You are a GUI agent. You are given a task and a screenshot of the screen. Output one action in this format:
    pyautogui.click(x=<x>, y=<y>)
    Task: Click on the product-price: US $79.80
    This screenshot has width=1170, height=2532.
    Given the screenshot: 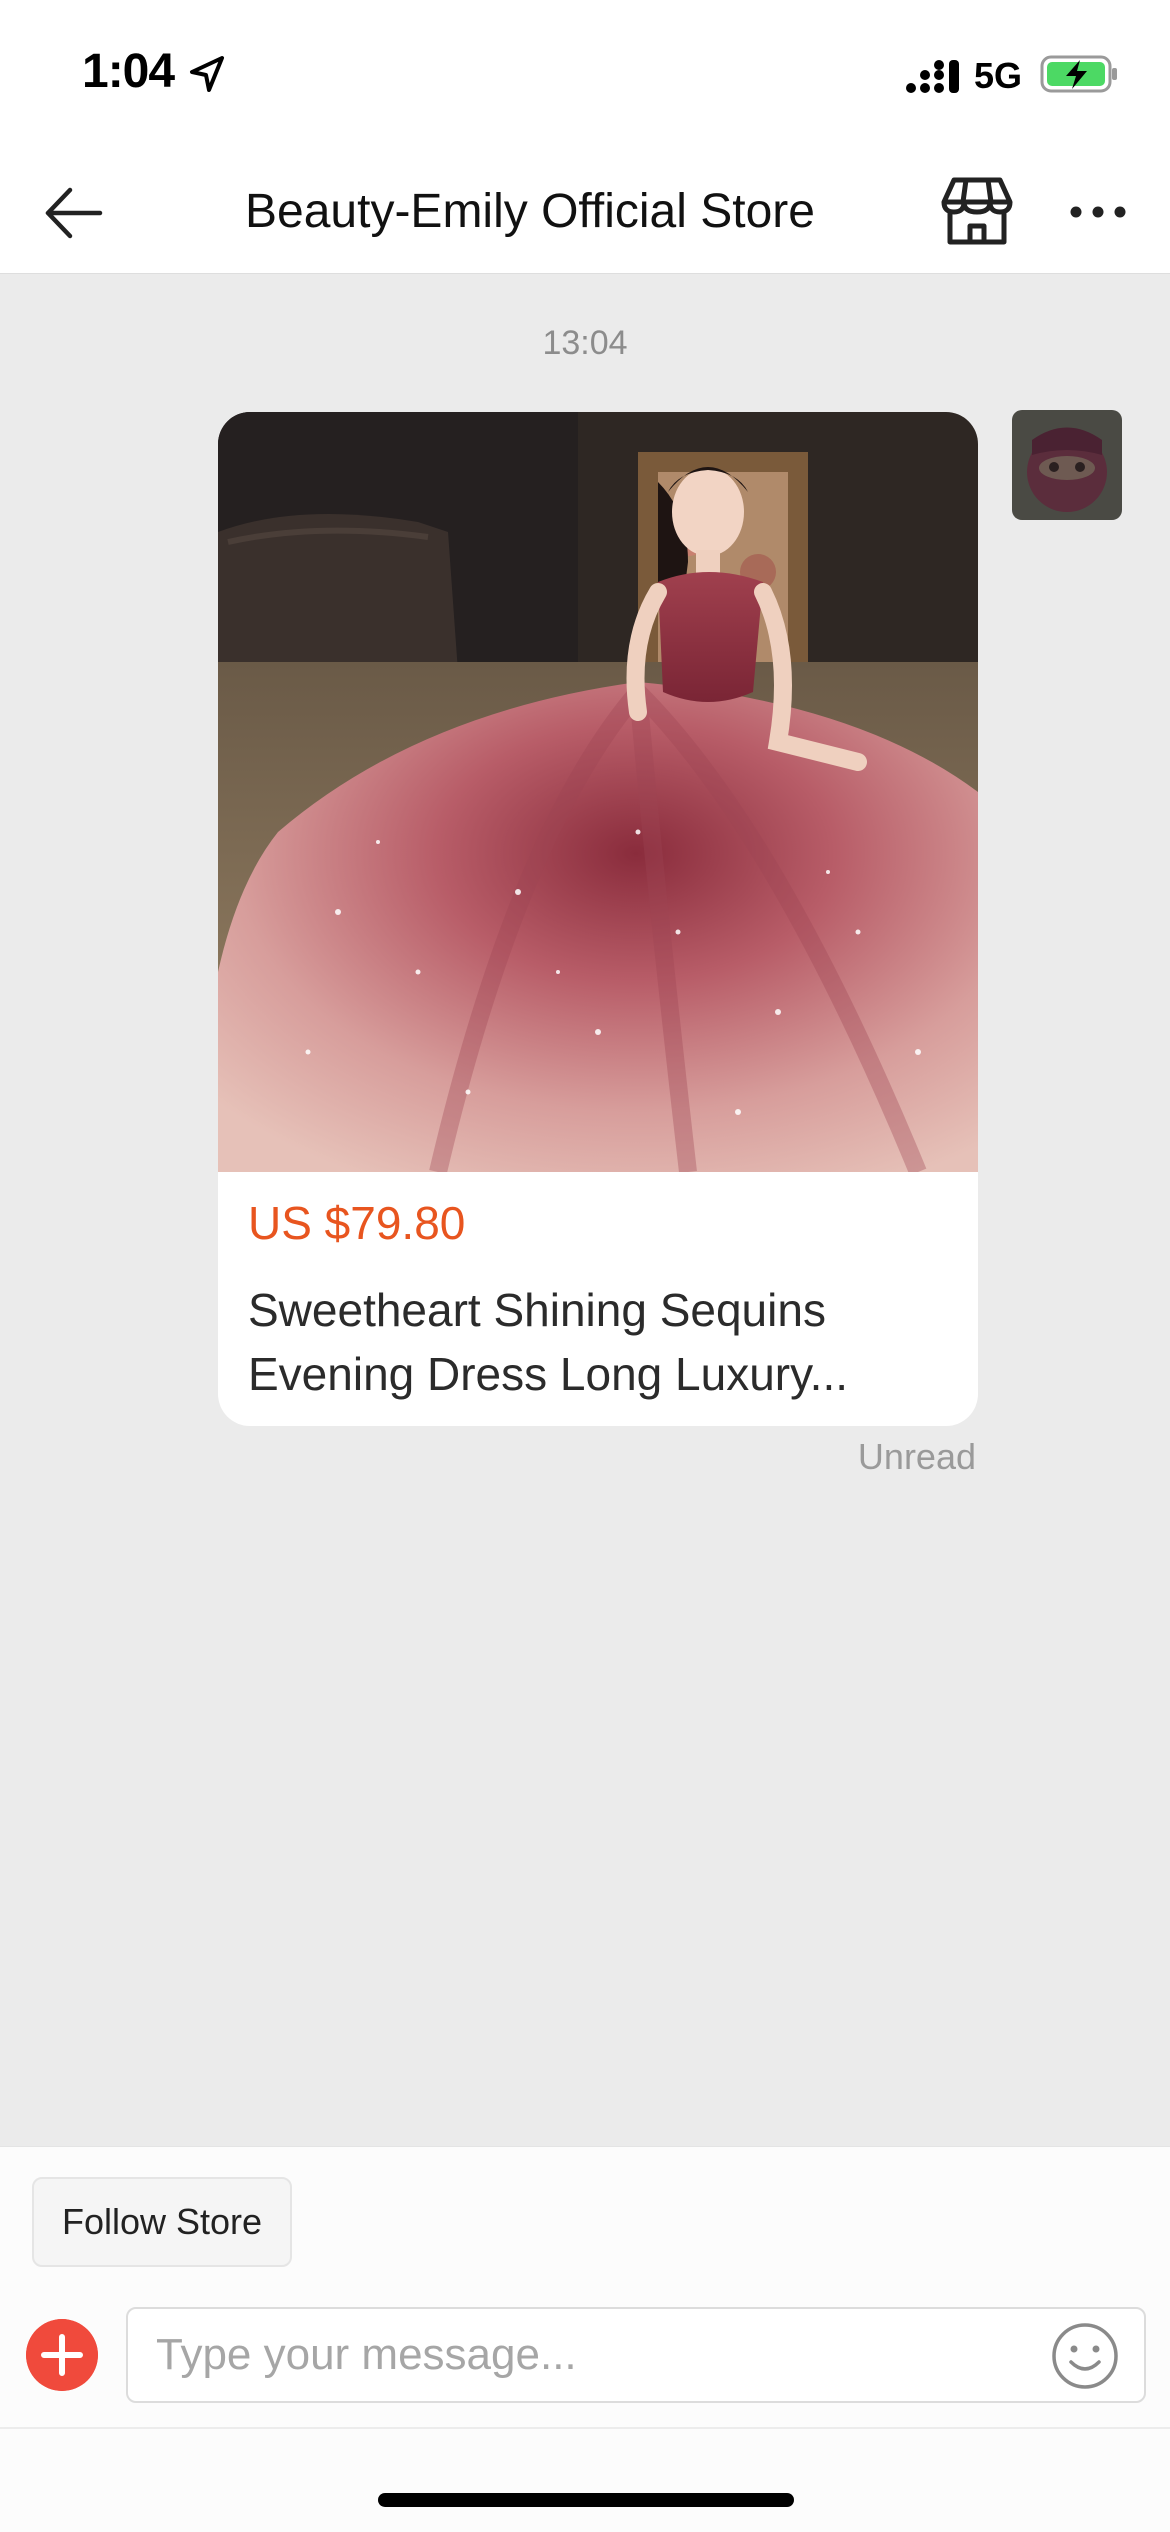 What is the action you would take?
    pyautogui.click(x=357, y=1223)
    